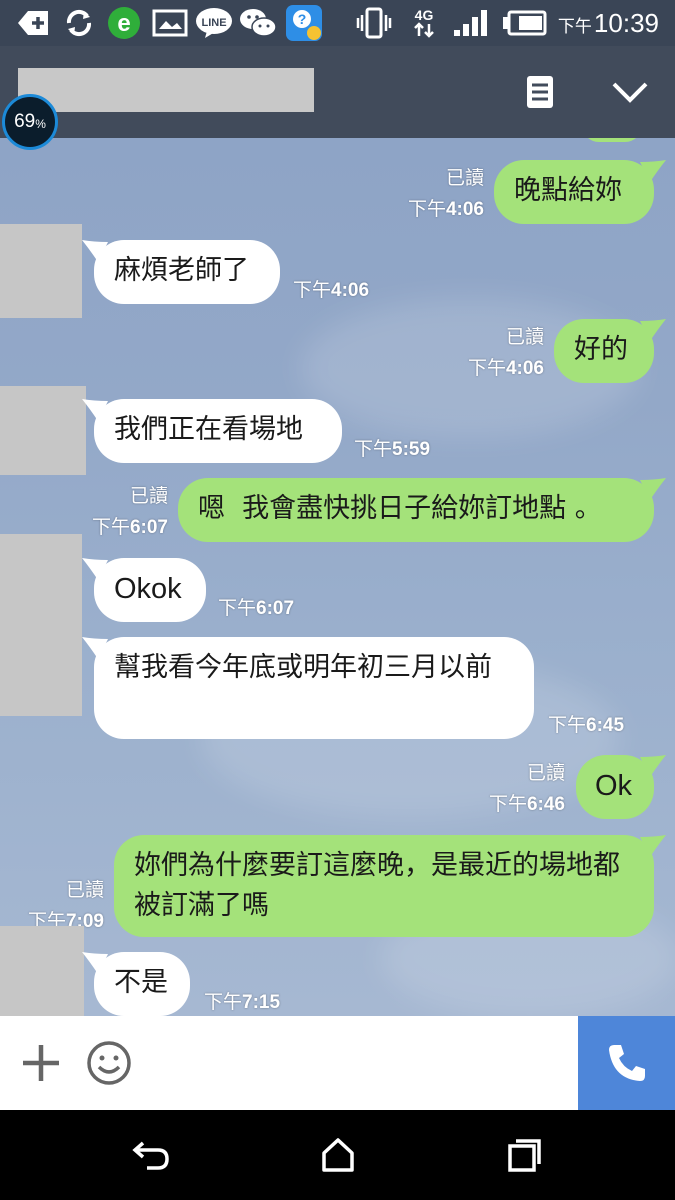 The height and width of the screenshot is (1200, 675). I want to click on chevron-down-icon, so click(630, 92).